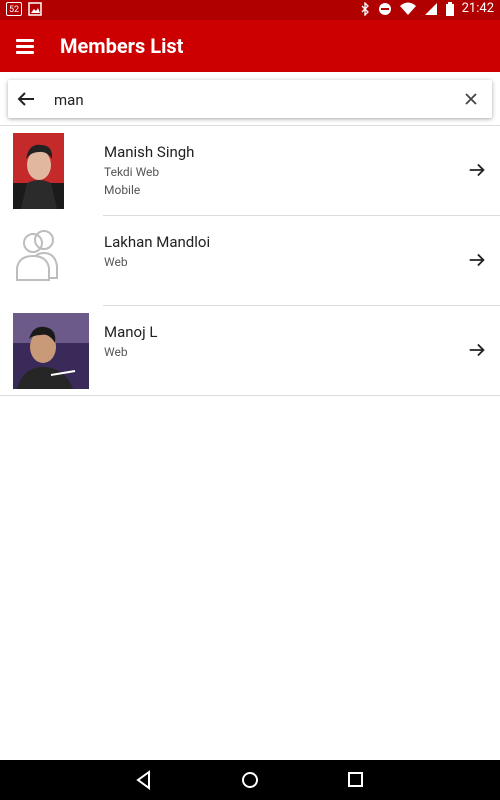  Describe the element at coordinates (14, 9) in the screenshot. I see `notification-badge: 52` at that location.